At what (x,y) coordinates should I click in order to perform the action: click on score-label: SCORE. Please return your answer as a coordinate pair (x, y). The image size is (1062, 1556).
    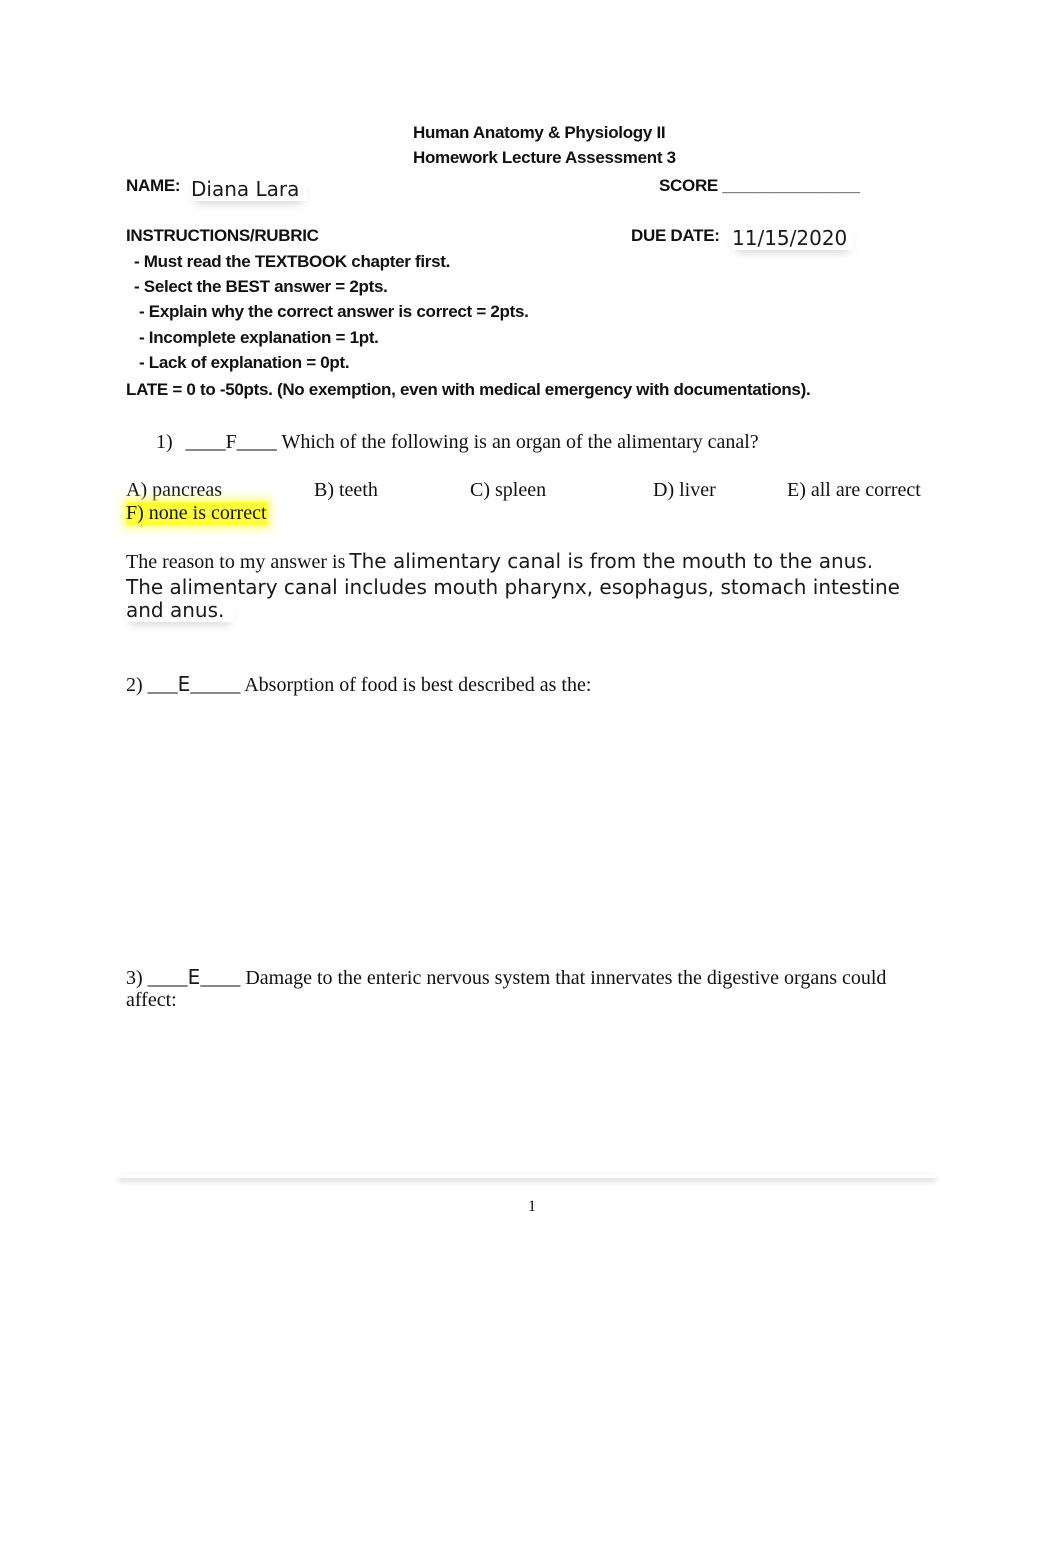
    Looking at the image, I should click on (688, 185).